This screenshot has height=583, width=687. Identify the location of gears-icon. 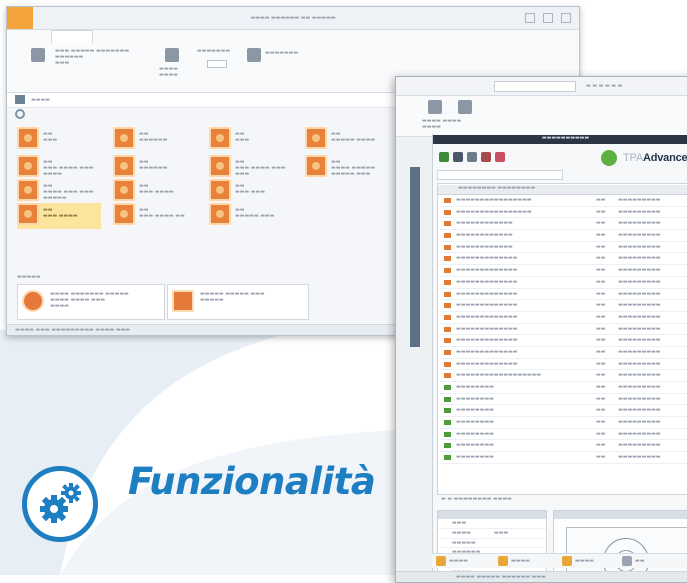
(60, 504).